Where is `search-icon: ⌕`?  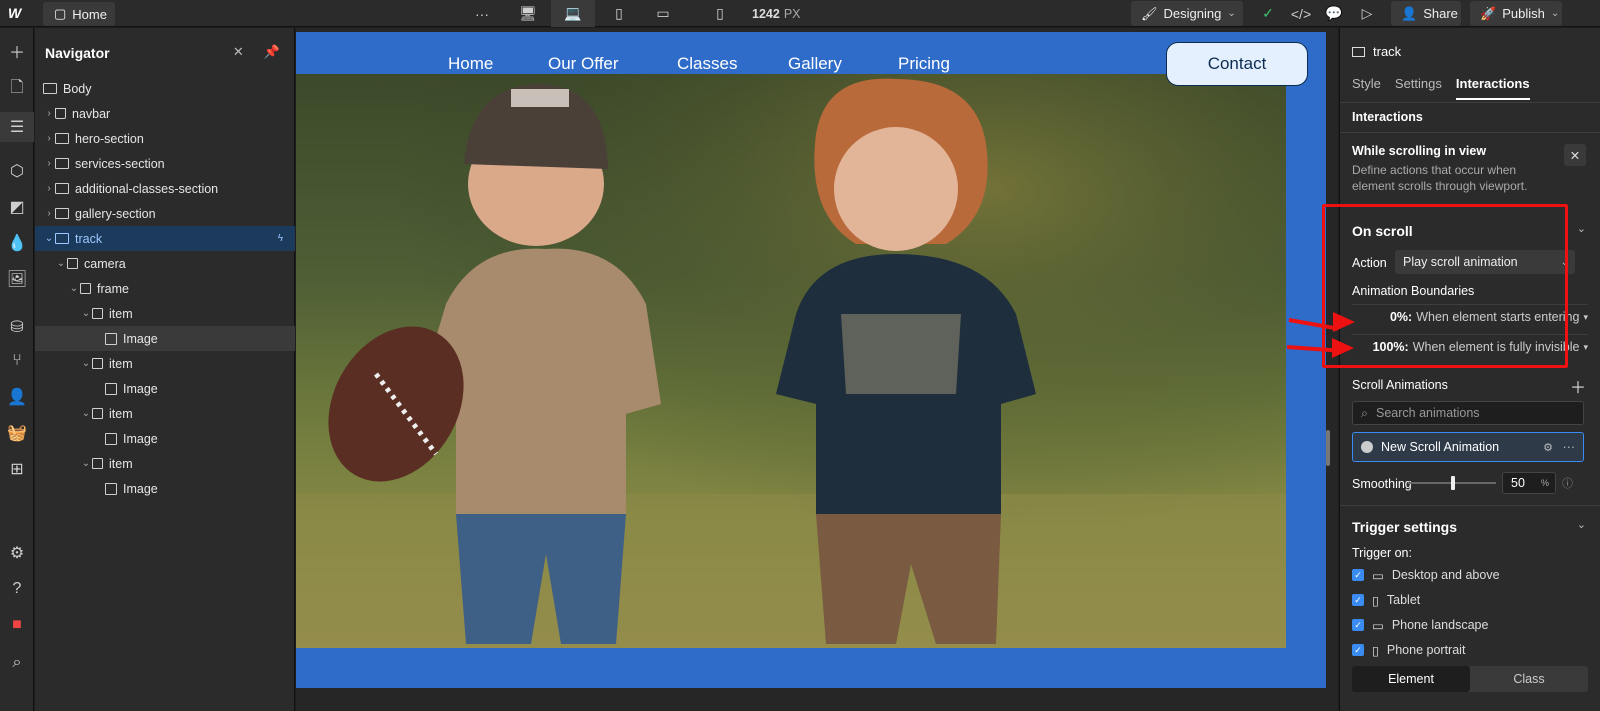 search-icon: ⌕ is located at coordinates (17, 663).